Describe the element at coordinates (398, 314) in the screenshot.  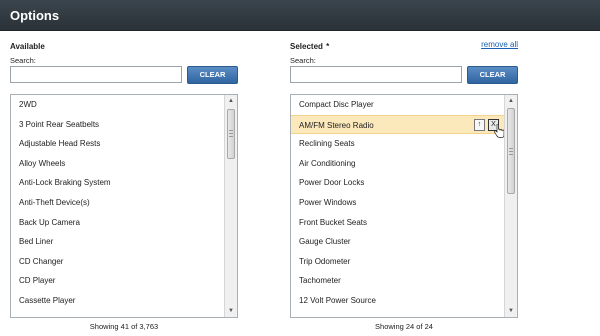
I see `list-item: Tilt Steering` at that location.